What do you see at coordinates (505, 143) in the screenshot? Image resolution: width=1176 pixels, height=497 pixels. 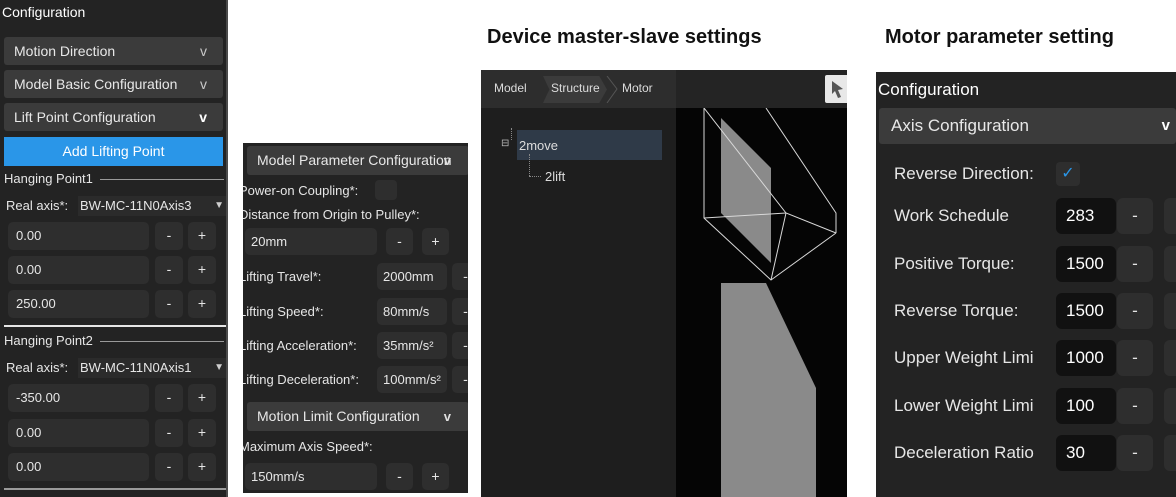 I see `tree-collapse-icon: ⊟` at bounding box center [505, 143].